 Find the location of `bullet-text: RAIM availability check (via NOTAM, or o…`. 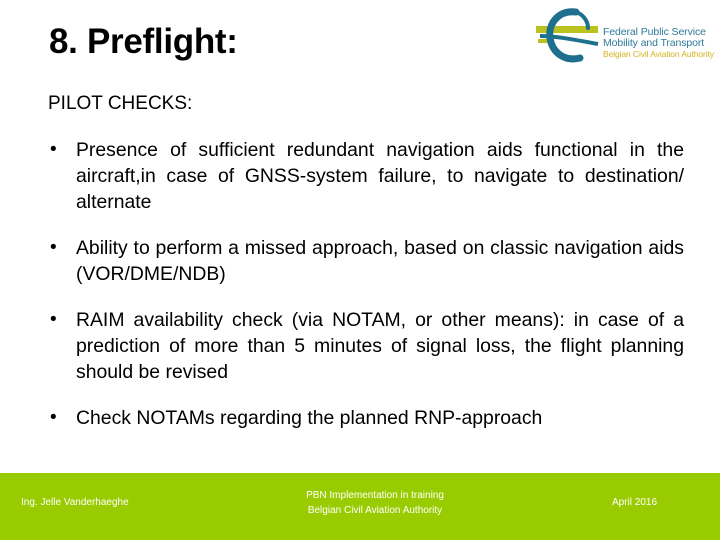

bullet-text: RAIM availability check (via NOTAM, or o… is located at coordinates (380, 346).